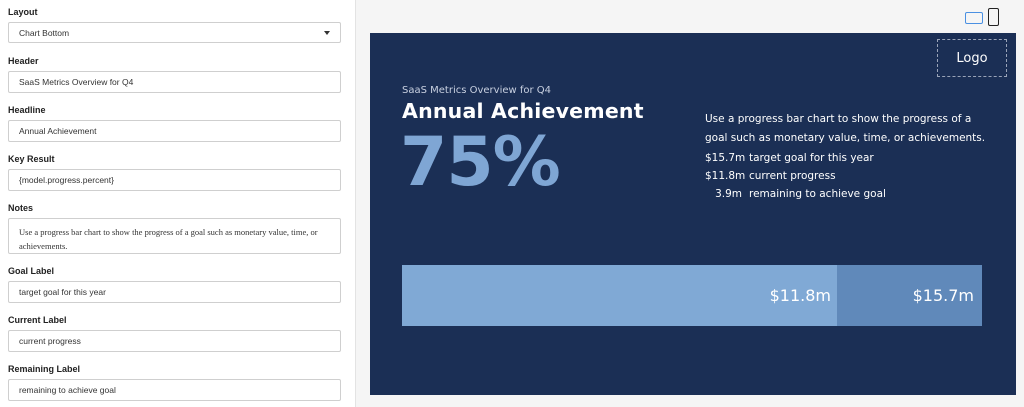  What do you see at coordinates (993, 17) in the screenshot?
I see `phone-icon` at bounding box center [993, 17].